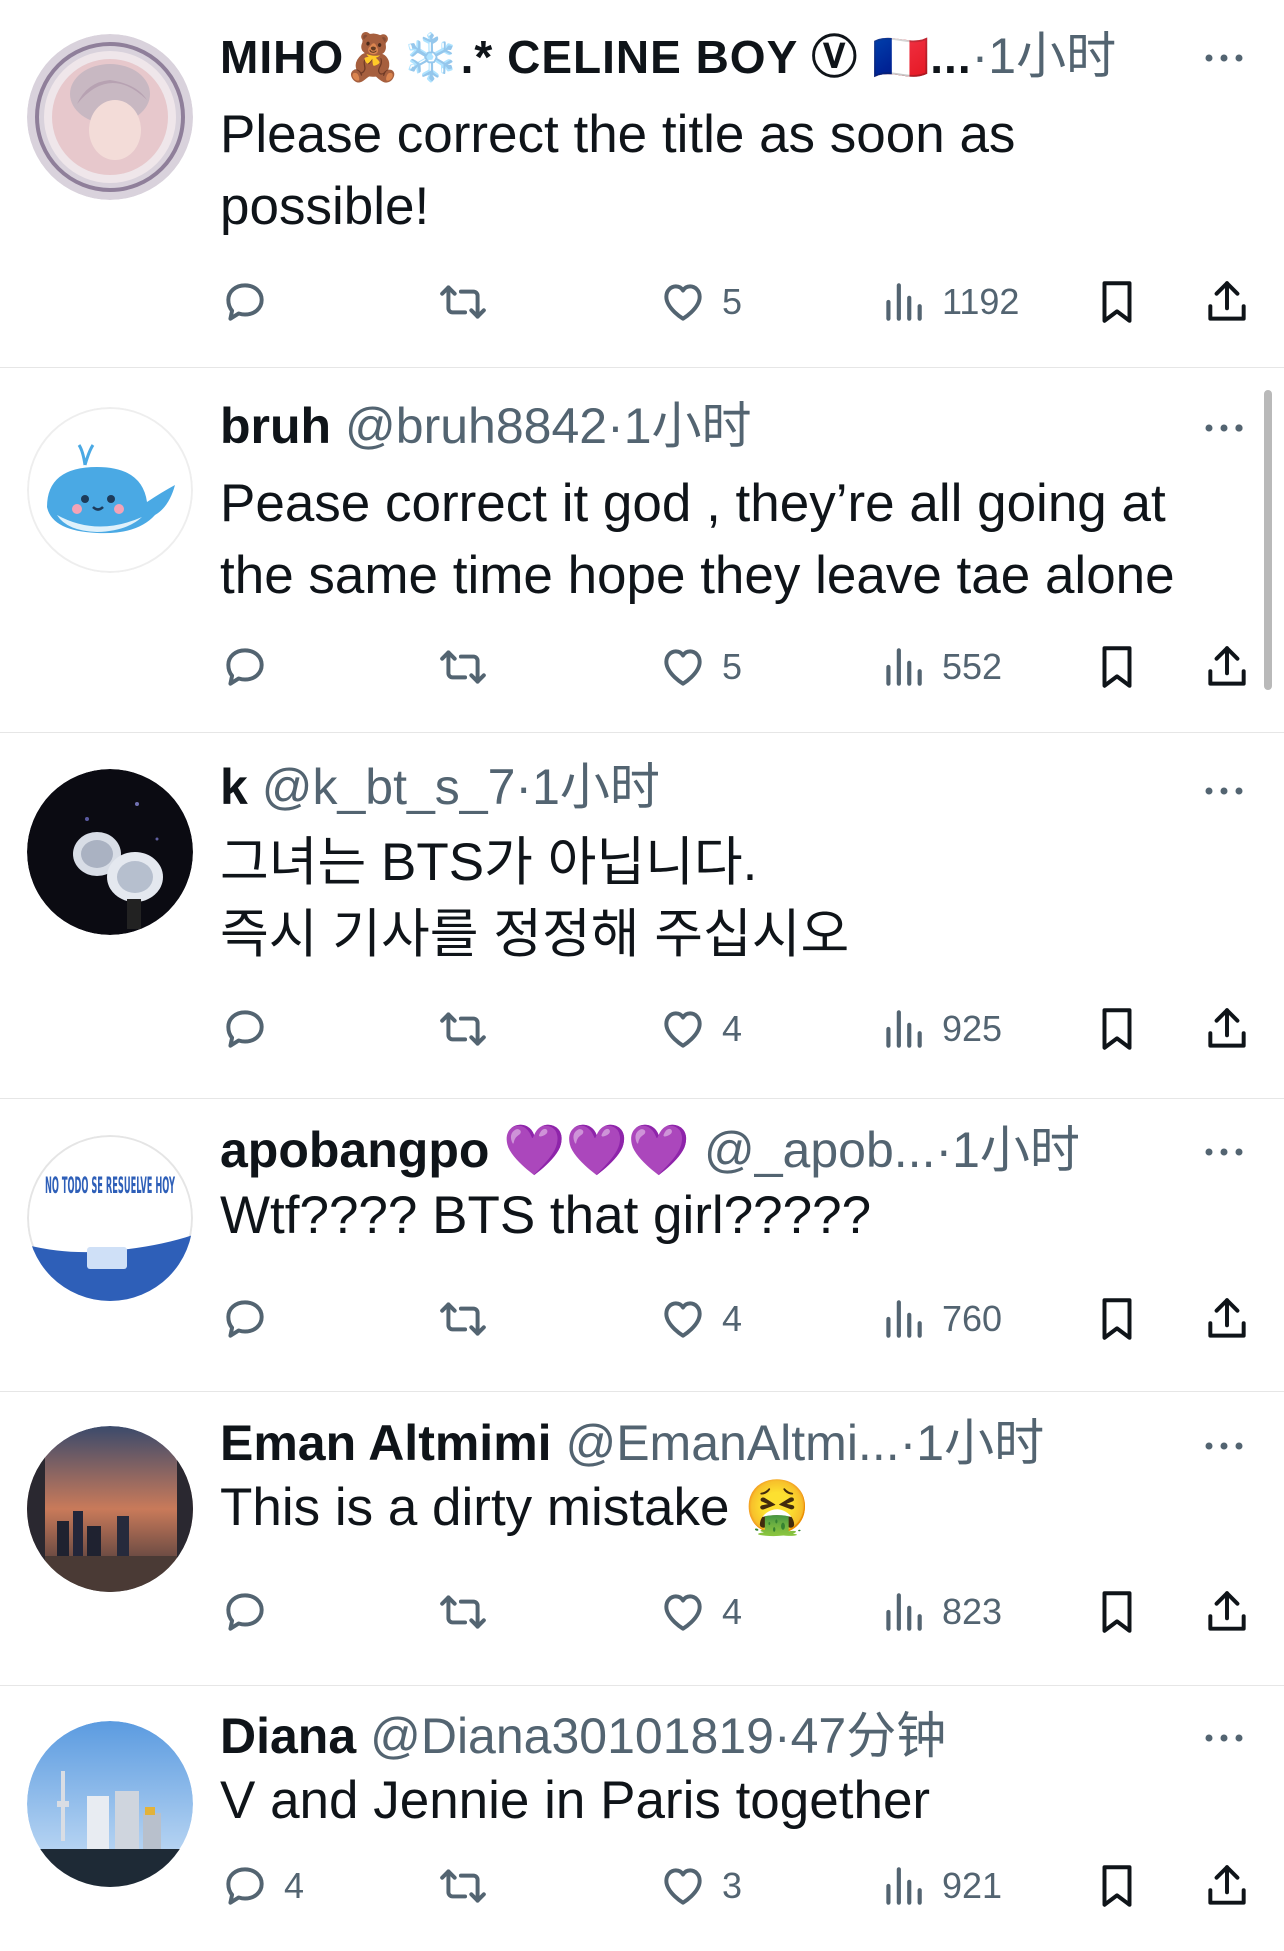 Image resolution: width=1284 pixels, height=1951 pixels. What do you see at coordinates (294, 1885) in the screenshot?
I see `reply-count: 4` at bounding box center [294, 1885].